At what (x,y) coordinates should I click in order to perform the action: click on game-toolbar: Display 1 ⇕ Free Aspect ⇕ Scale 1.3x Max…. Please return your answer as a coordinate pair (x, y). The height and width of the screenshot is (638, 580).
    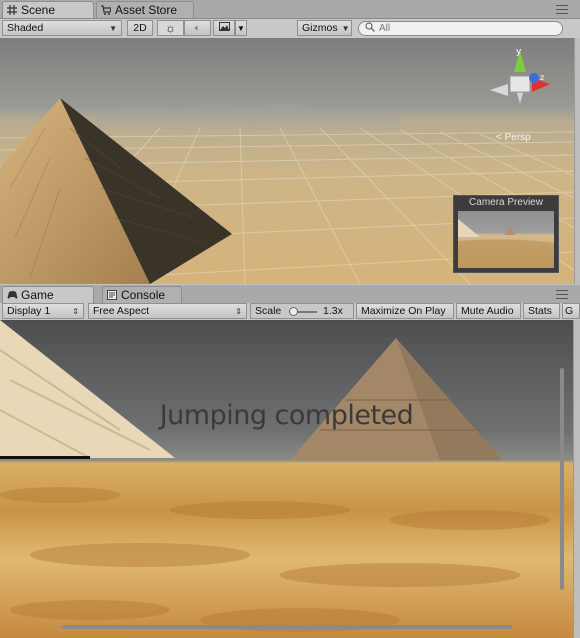
    Looking at the image, I should click on (290, 312).